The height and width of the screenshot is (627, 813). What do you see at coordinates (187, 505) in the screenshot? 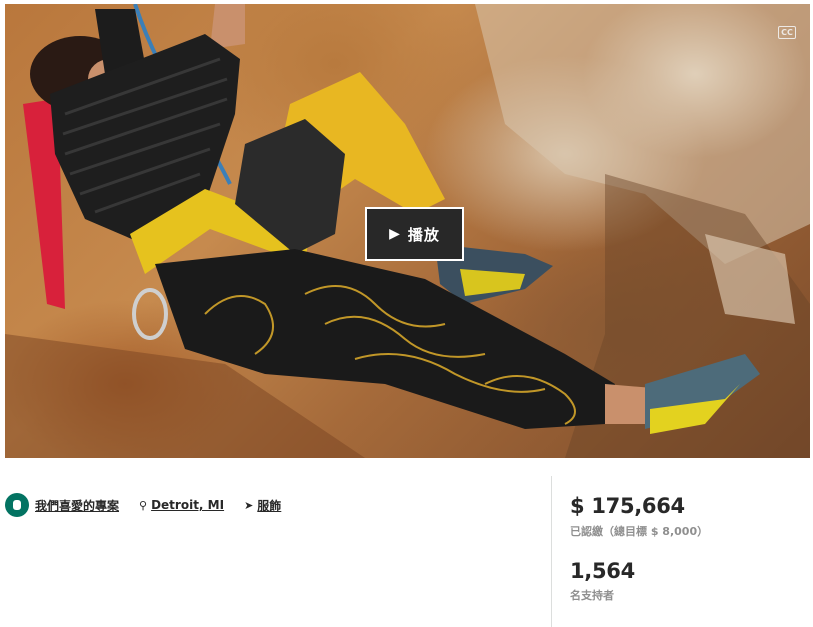
I see `location-link: Detroit, MI` at bounding box center [187, 505].